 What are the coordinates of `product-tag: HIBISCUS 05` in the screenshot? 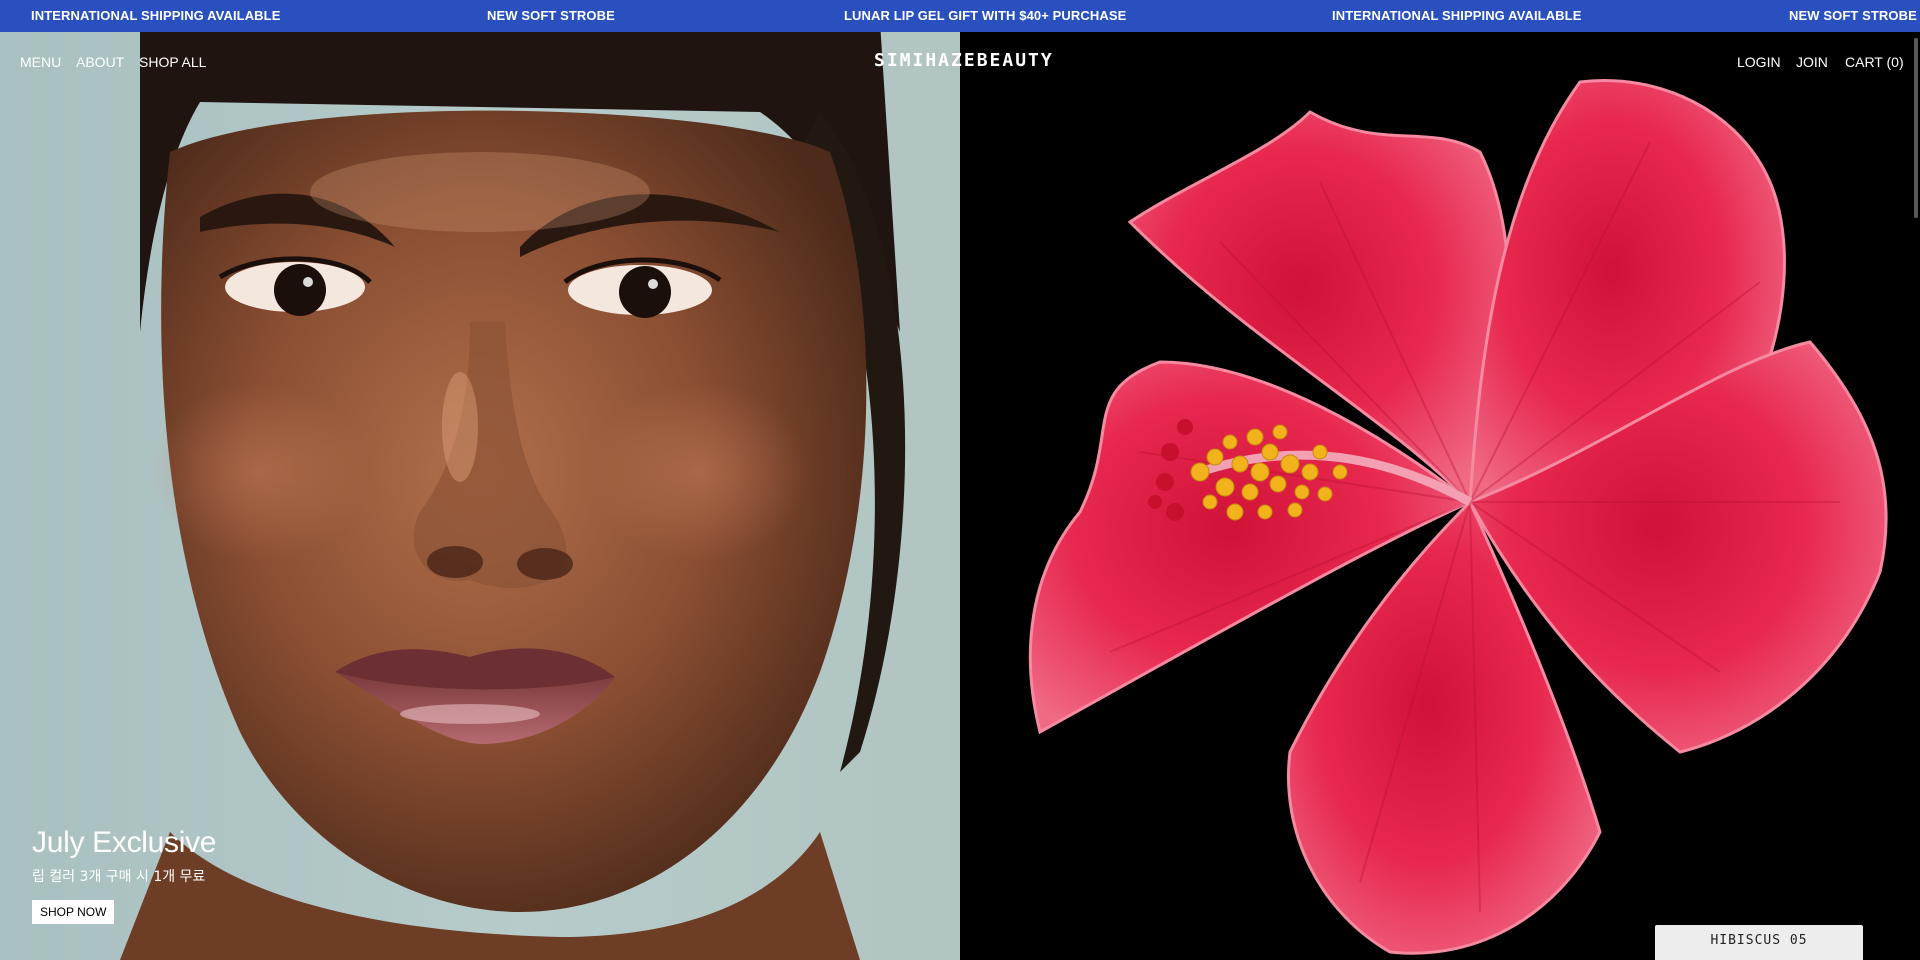 It's located at (1759, 942).